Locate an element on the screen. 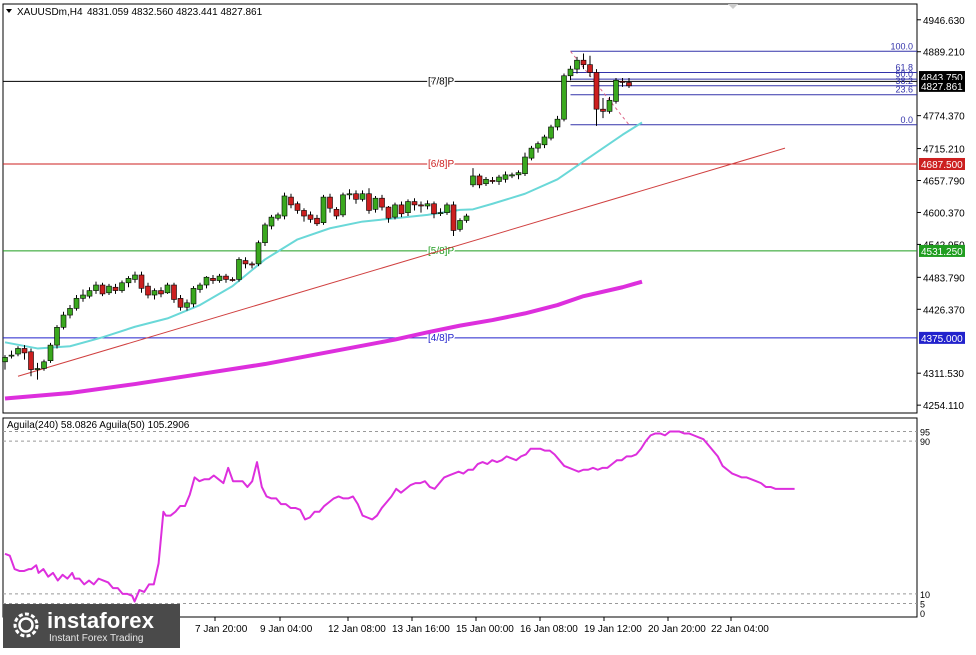  time-tick-label: 22 Jan 04:00 is located at coordinates (740, 629).